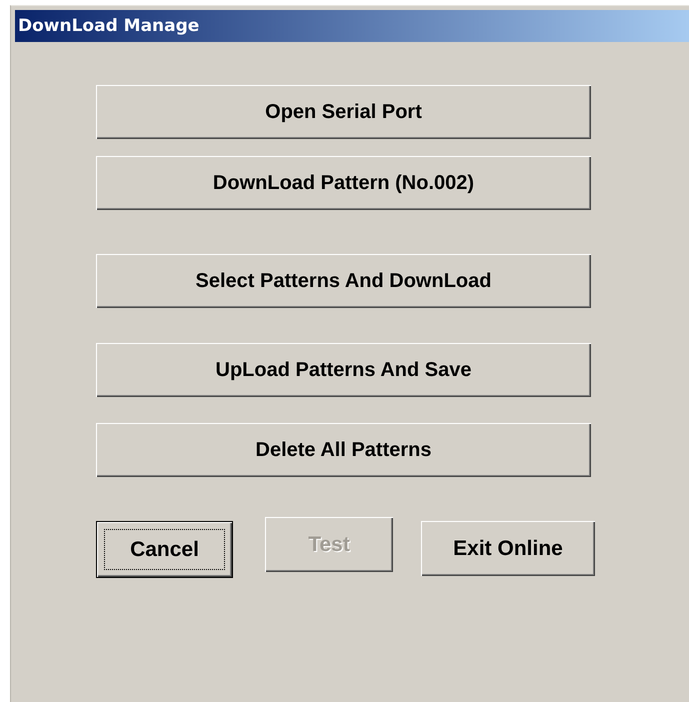 This screenshot has width=689, height=702. I want to click on action-button: Delete All Patterns, so click(343, 450).